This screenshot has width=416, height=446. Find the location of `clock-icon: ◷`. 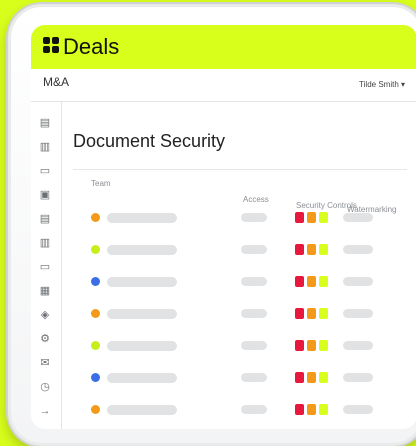

clock-icon: ◷ is located at coordinates (45, 387).